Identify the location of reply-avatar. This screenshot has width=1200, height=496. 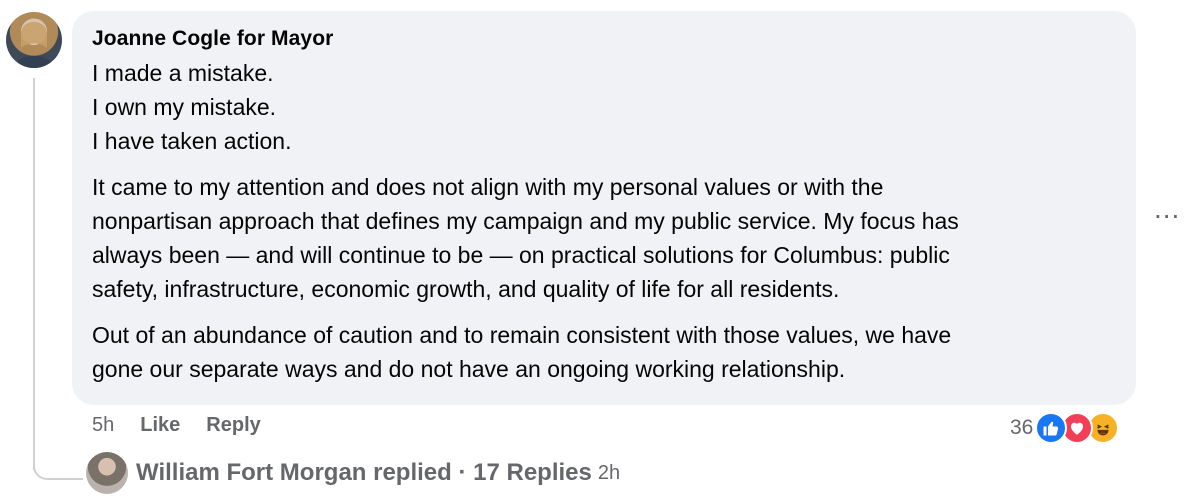
(107, 473).